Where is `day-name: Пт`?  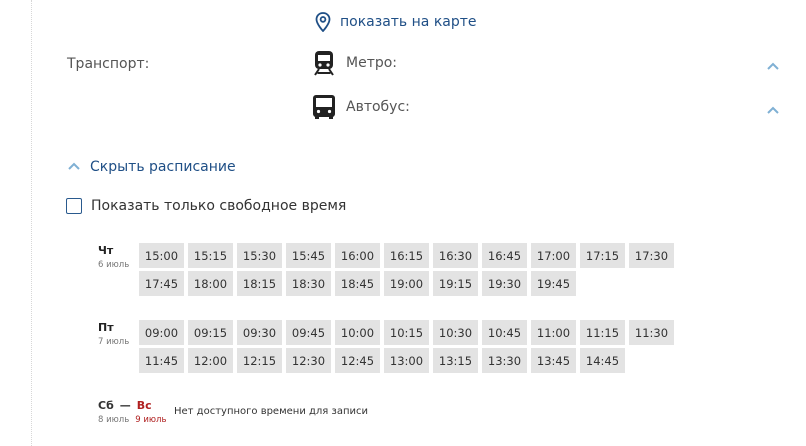 day-name: Пт is located at coordinates (106, 327).